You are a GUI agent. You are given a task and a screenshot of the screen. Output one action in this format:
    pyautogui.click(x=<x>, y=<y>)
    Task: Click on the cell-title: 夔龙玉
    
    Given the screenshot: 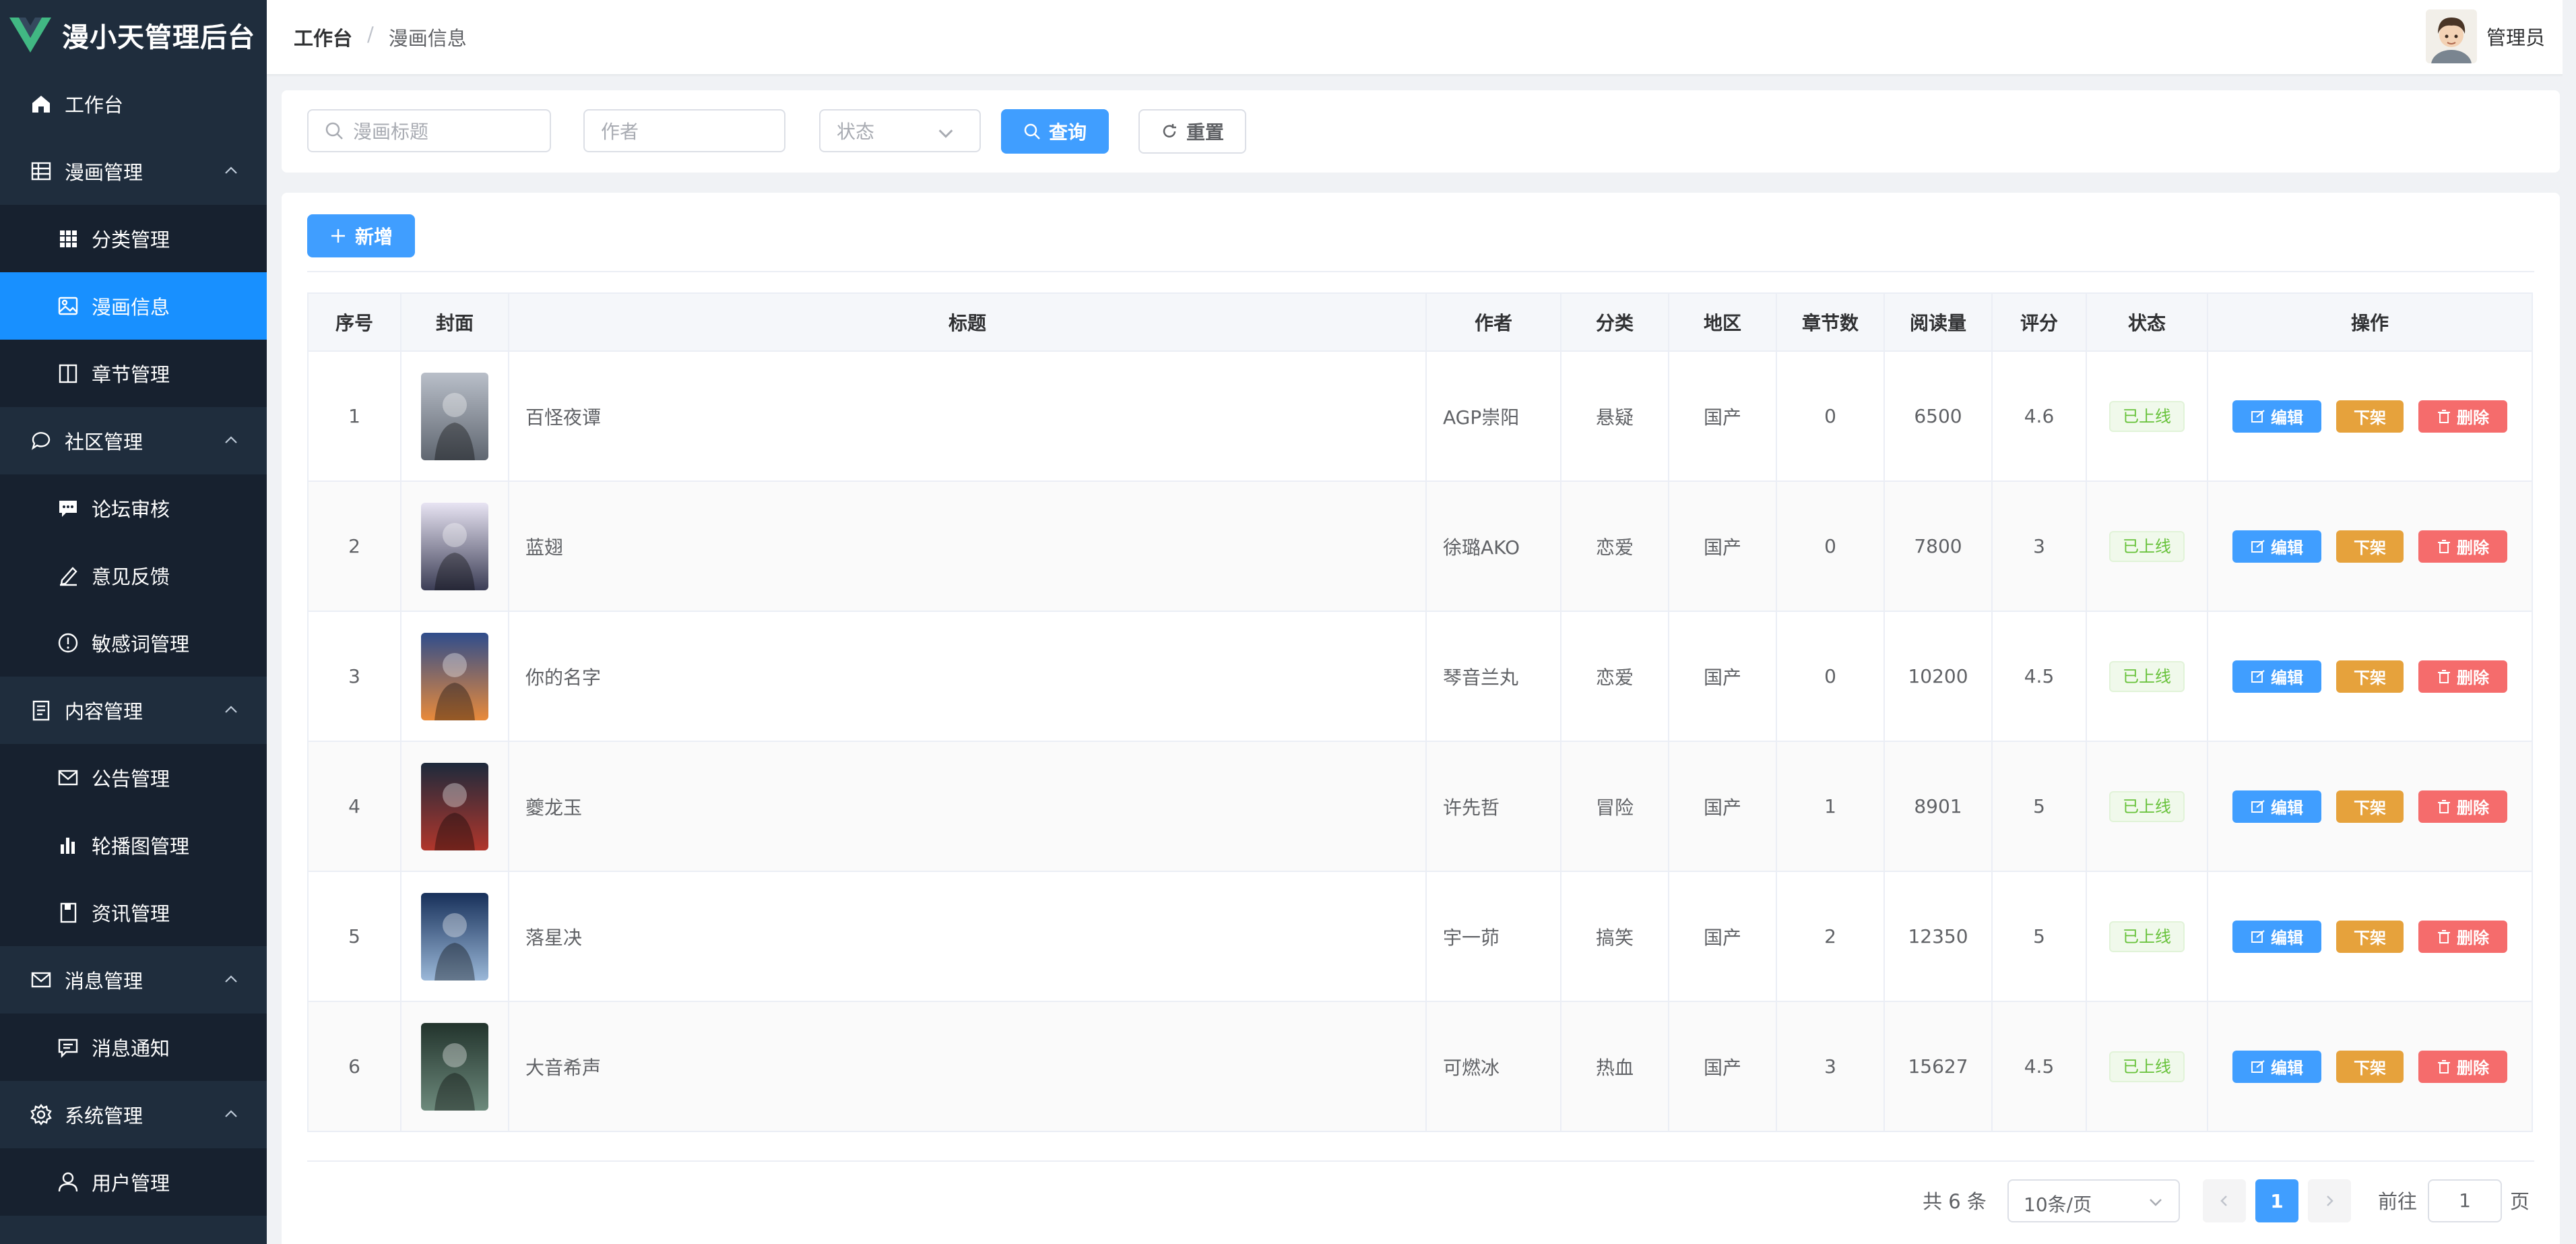 What is the action you would take?
    pyautogui.click(x=968, y=806)
    